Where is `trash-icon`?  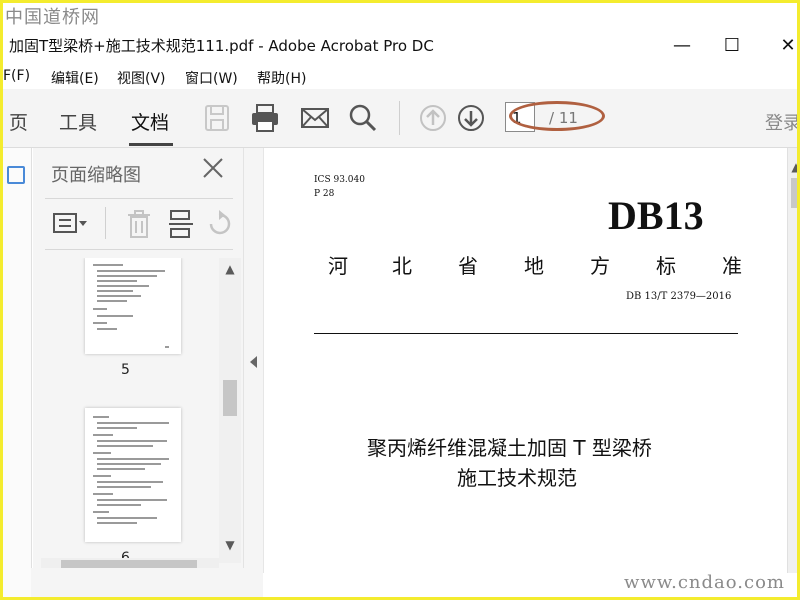 trash-icon is located at coordinates (139, 224).